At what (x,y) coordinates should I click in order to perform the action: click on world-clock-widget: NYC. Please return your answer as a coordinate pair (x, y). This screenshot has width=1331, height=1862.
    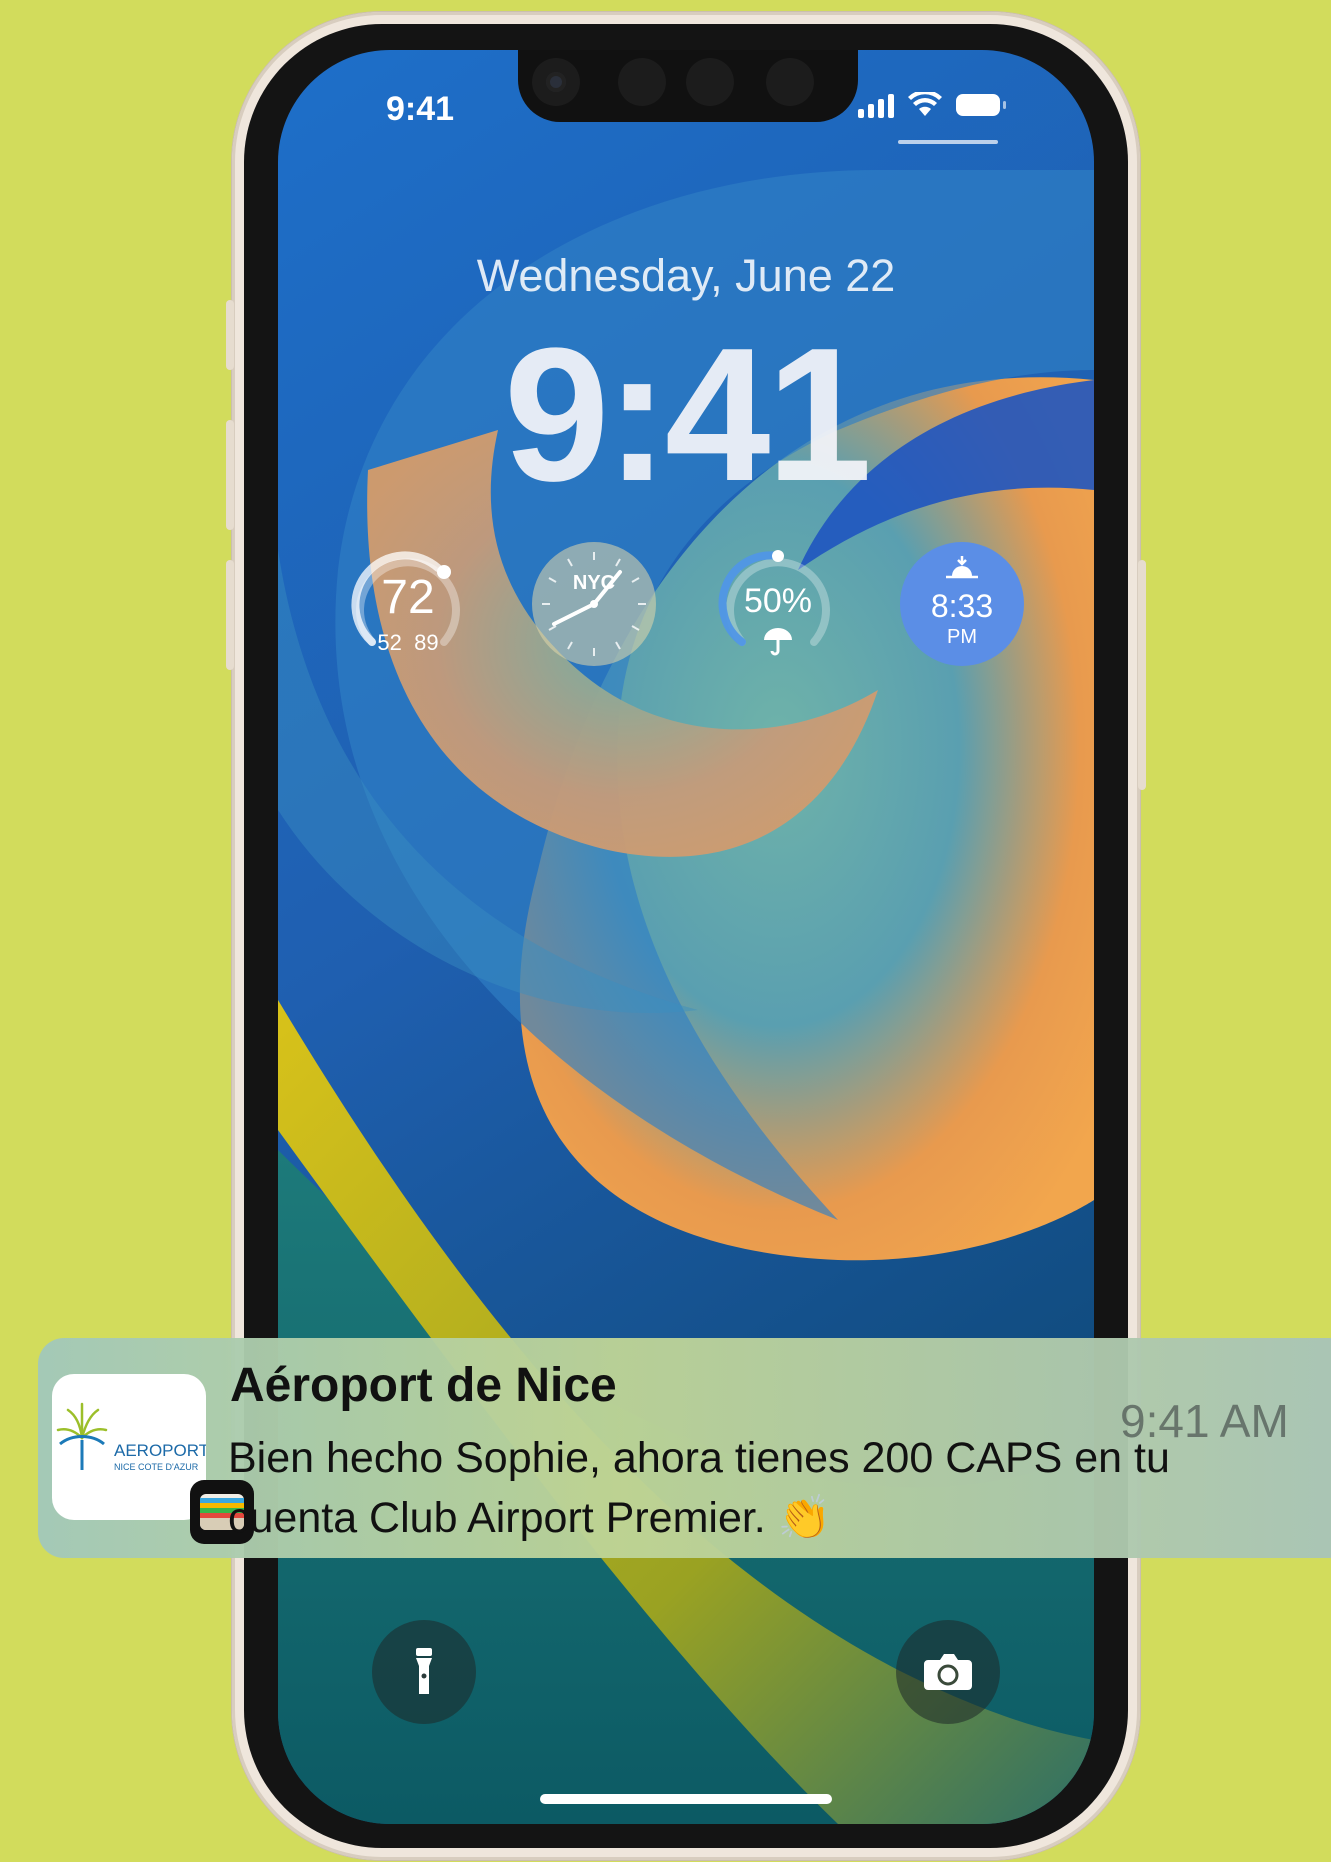
    Looking at the image, I should click on (594, 604).